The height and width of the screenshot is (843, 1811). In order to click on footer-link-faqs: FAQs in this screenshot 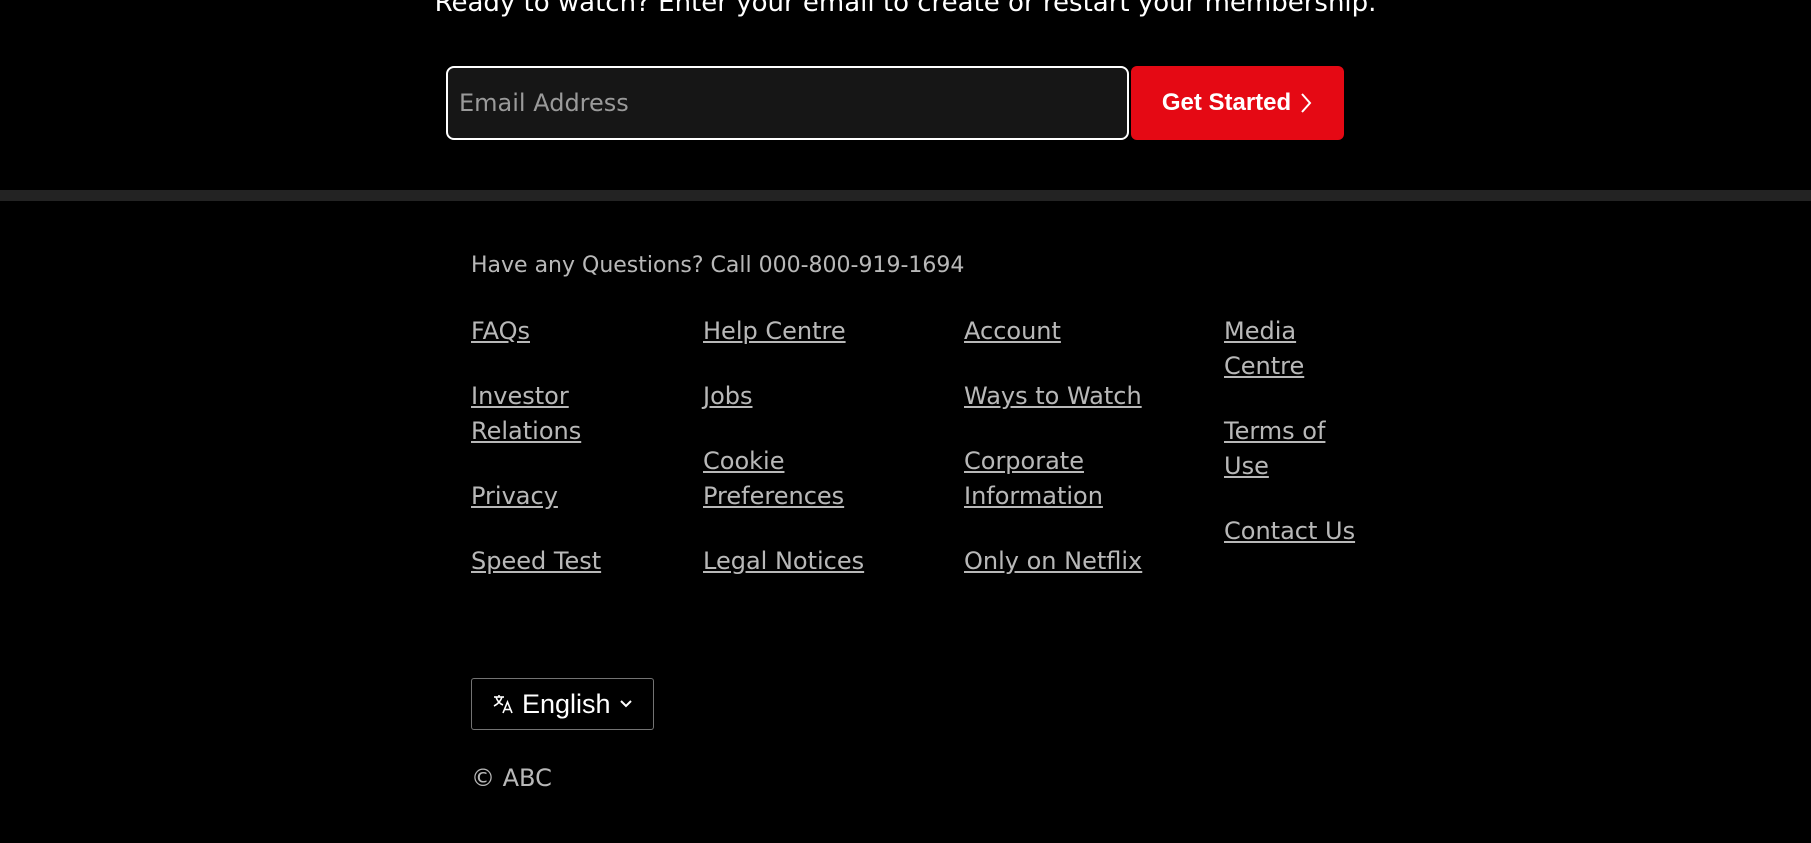, I will do `click(546, 331)`.